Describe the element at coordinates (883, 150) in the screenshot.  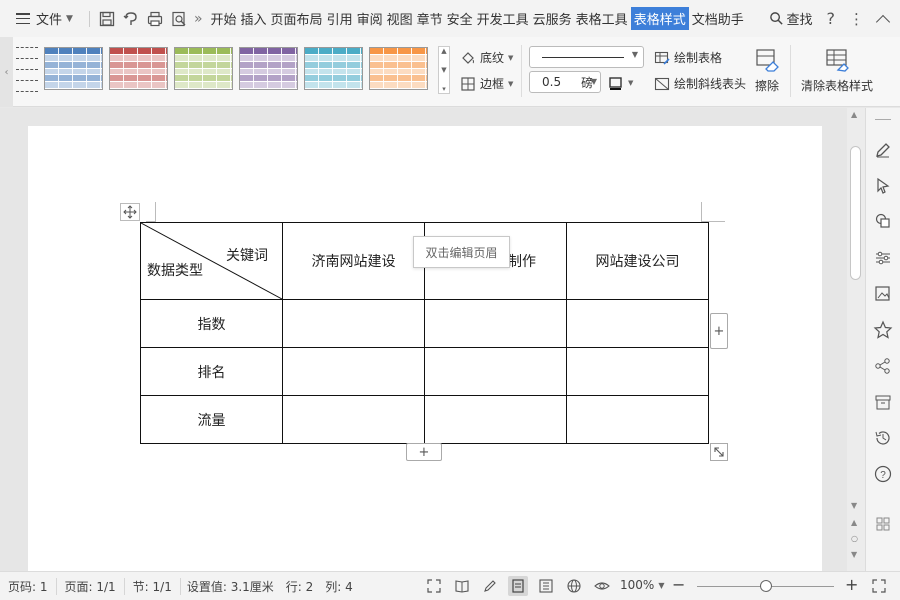
I see `pen-icon` at that location.